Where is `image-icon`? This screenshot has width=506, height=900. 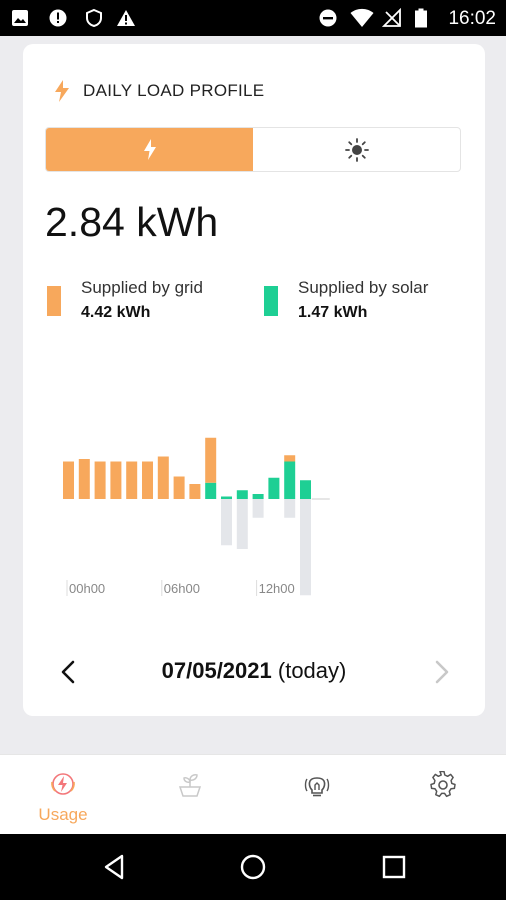 image-icon is located at coordinates (20, 18).